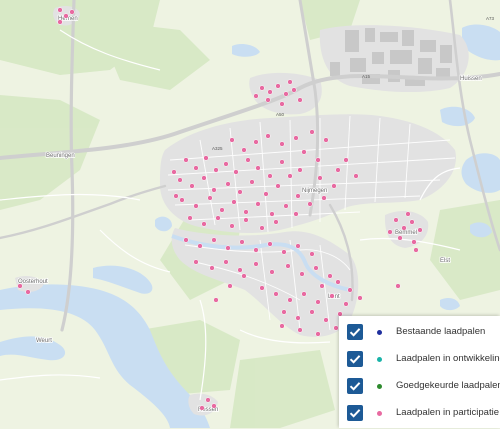 This screenshot has height=429, width=500. Describe the element at coordinates (419, 415) in the screenshot. I see `legend-item-participatie: Laadpalen in participatie` at that location.